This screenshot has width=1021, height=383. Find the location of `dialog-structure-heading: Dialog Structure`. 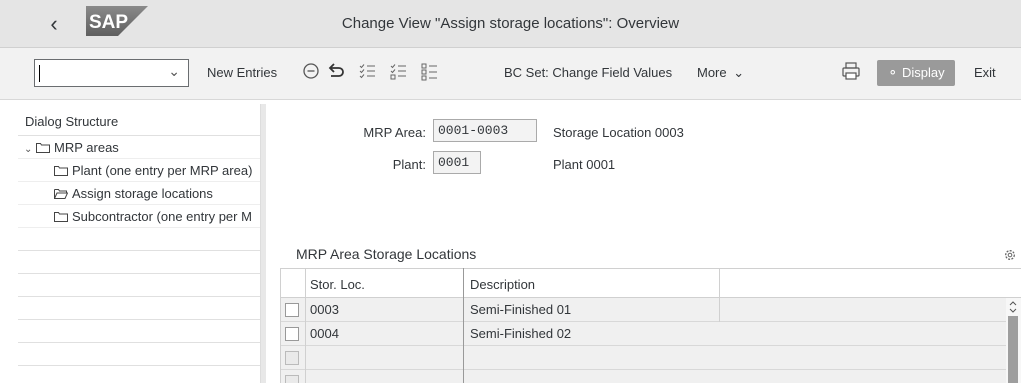

dialog-structure-heading: Dialog Structure is located at coordinates (139, 120).